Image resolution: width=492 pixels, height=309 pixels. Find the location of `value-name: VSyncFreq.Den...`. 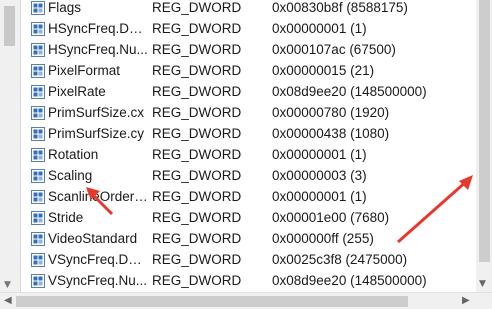

value-name: VSyncFreq.Den... is located at coordinates (98, 259).